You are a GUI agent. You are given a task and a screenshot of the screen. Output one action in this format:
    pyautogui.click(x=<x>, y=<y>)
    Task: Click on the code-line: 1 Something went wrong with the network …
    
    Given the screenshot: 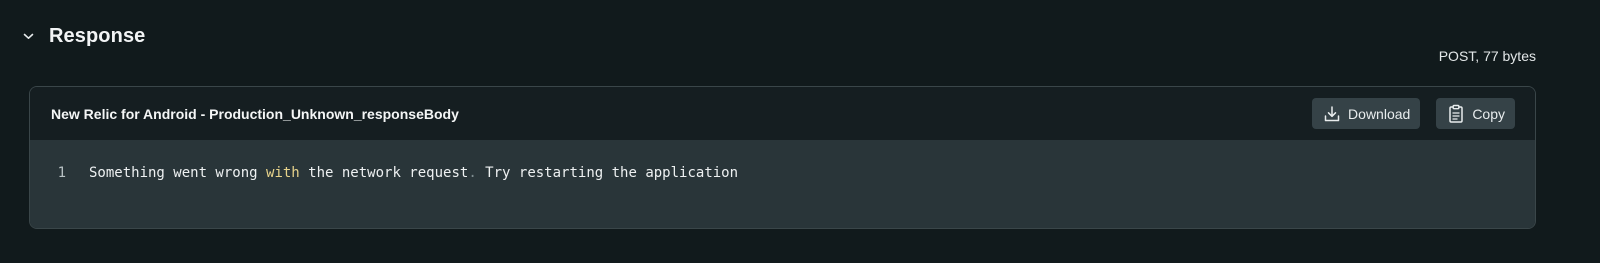 What is the action you would take?
    pyautogui.click(x=384, y=173)
    